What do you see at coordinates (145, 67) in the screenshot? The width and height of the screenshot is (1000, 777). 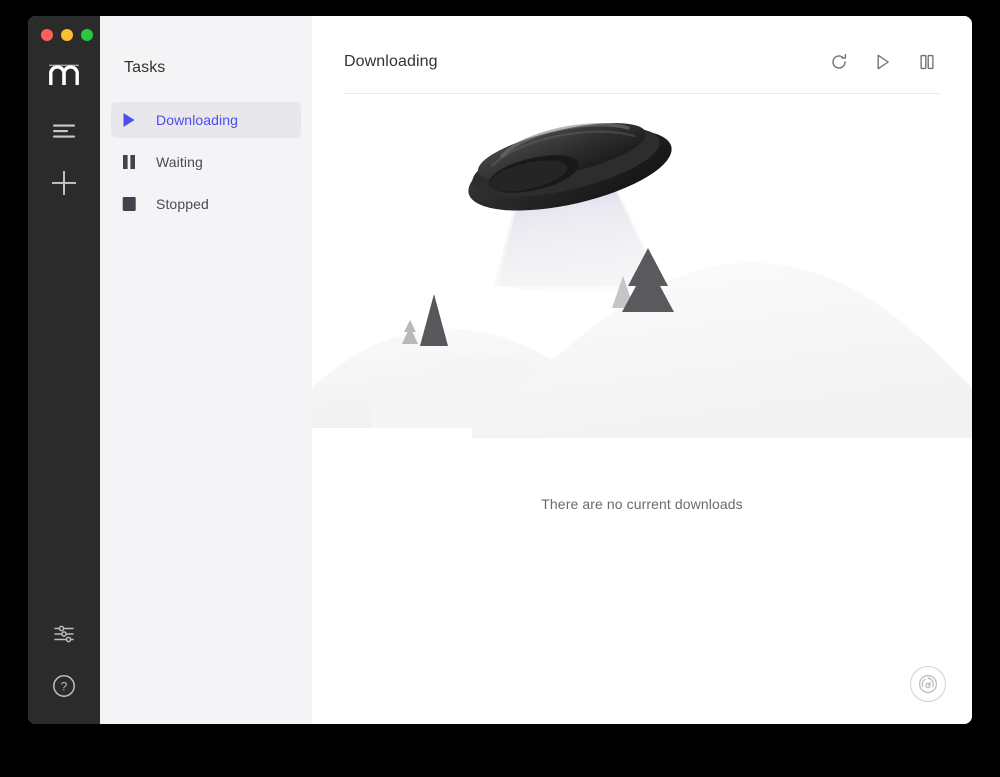 I see `sidebar-title: Tasks` at bounding box center [145, 67].